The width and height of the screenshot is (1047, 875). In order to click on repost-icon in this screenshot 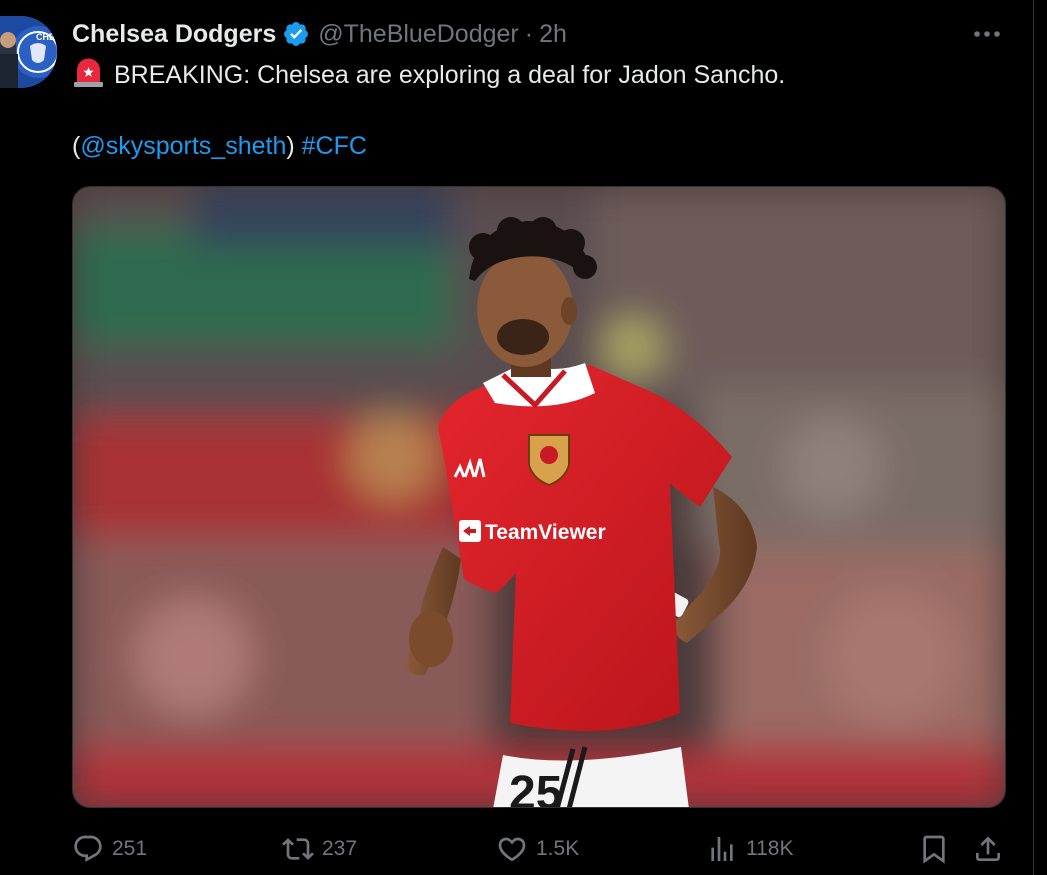, I will do `click(298, 849)`.